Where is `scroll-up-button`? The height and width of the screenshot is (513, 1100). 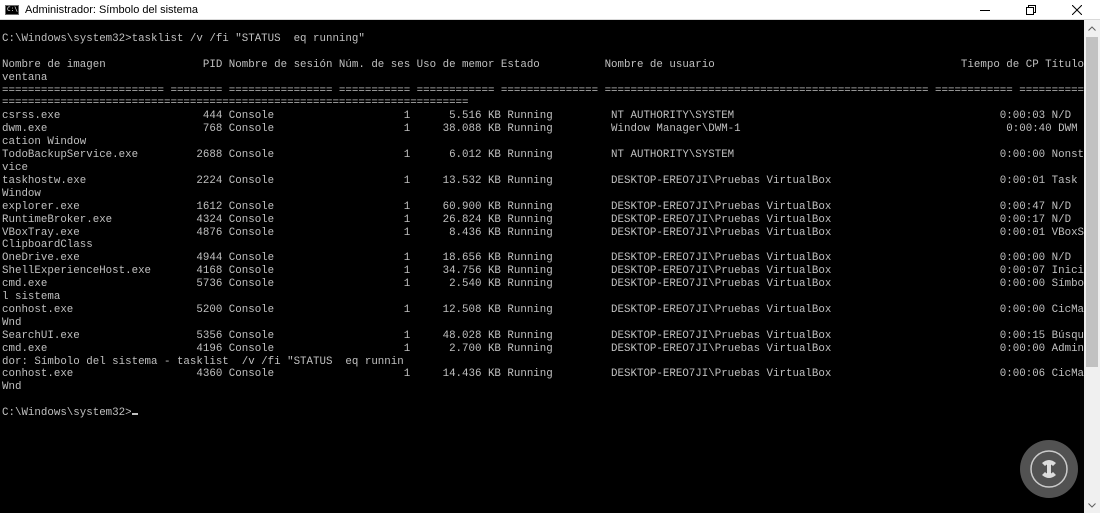
scroll-up-button is located at coordinates (1092, 28).